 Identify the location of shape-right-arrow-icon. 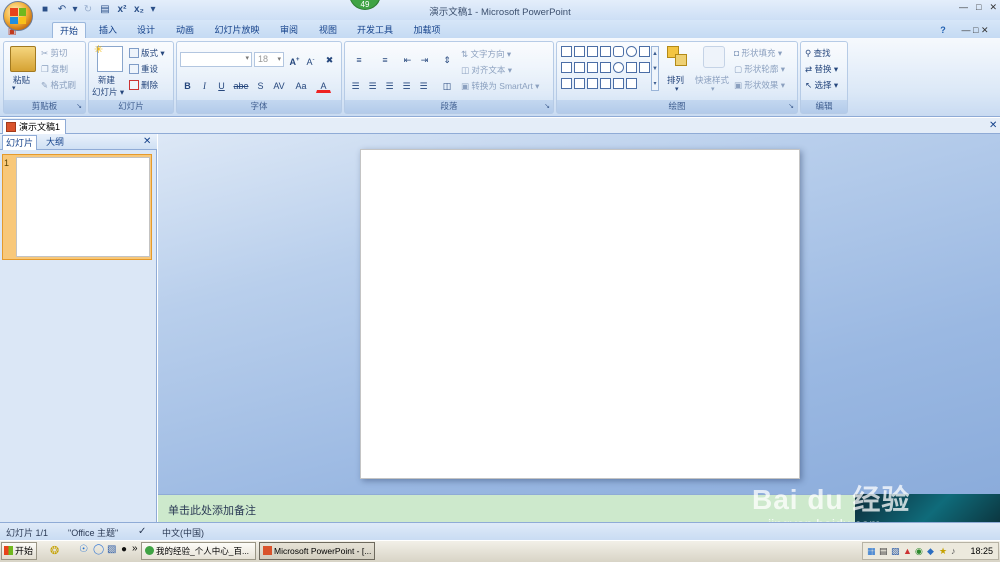
(566, 67).